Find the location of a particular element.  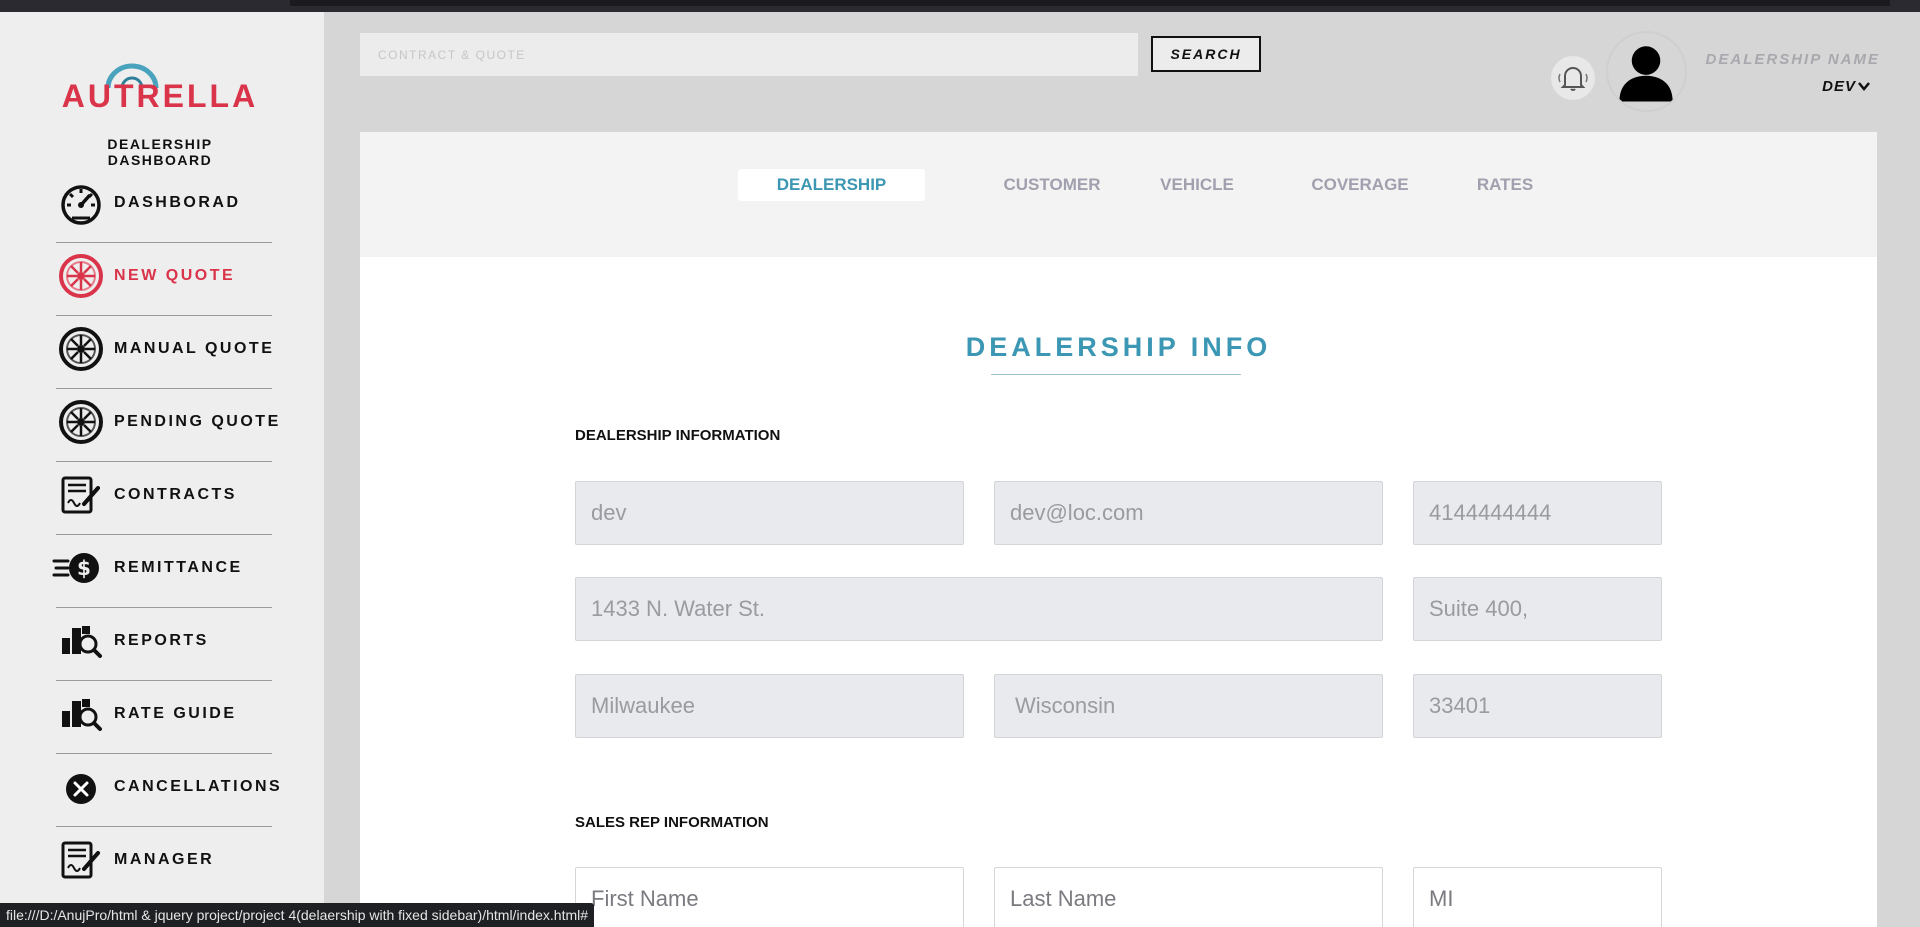

sidebar-item-pending-quote: PENDING QUOTE is located at coordinates (167, 425).